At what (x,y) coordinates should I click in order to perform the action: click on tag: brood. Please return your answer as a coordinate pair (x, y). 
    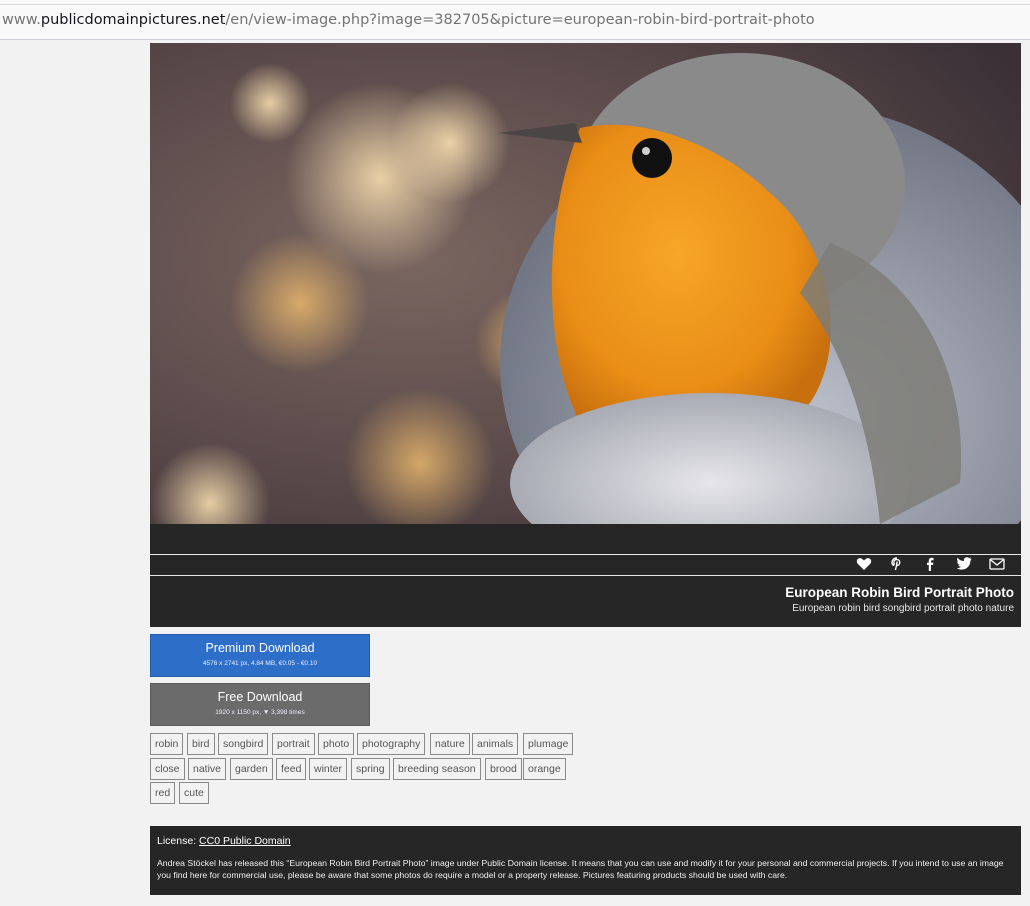
    Looking at the image, I should click on (503, 769).